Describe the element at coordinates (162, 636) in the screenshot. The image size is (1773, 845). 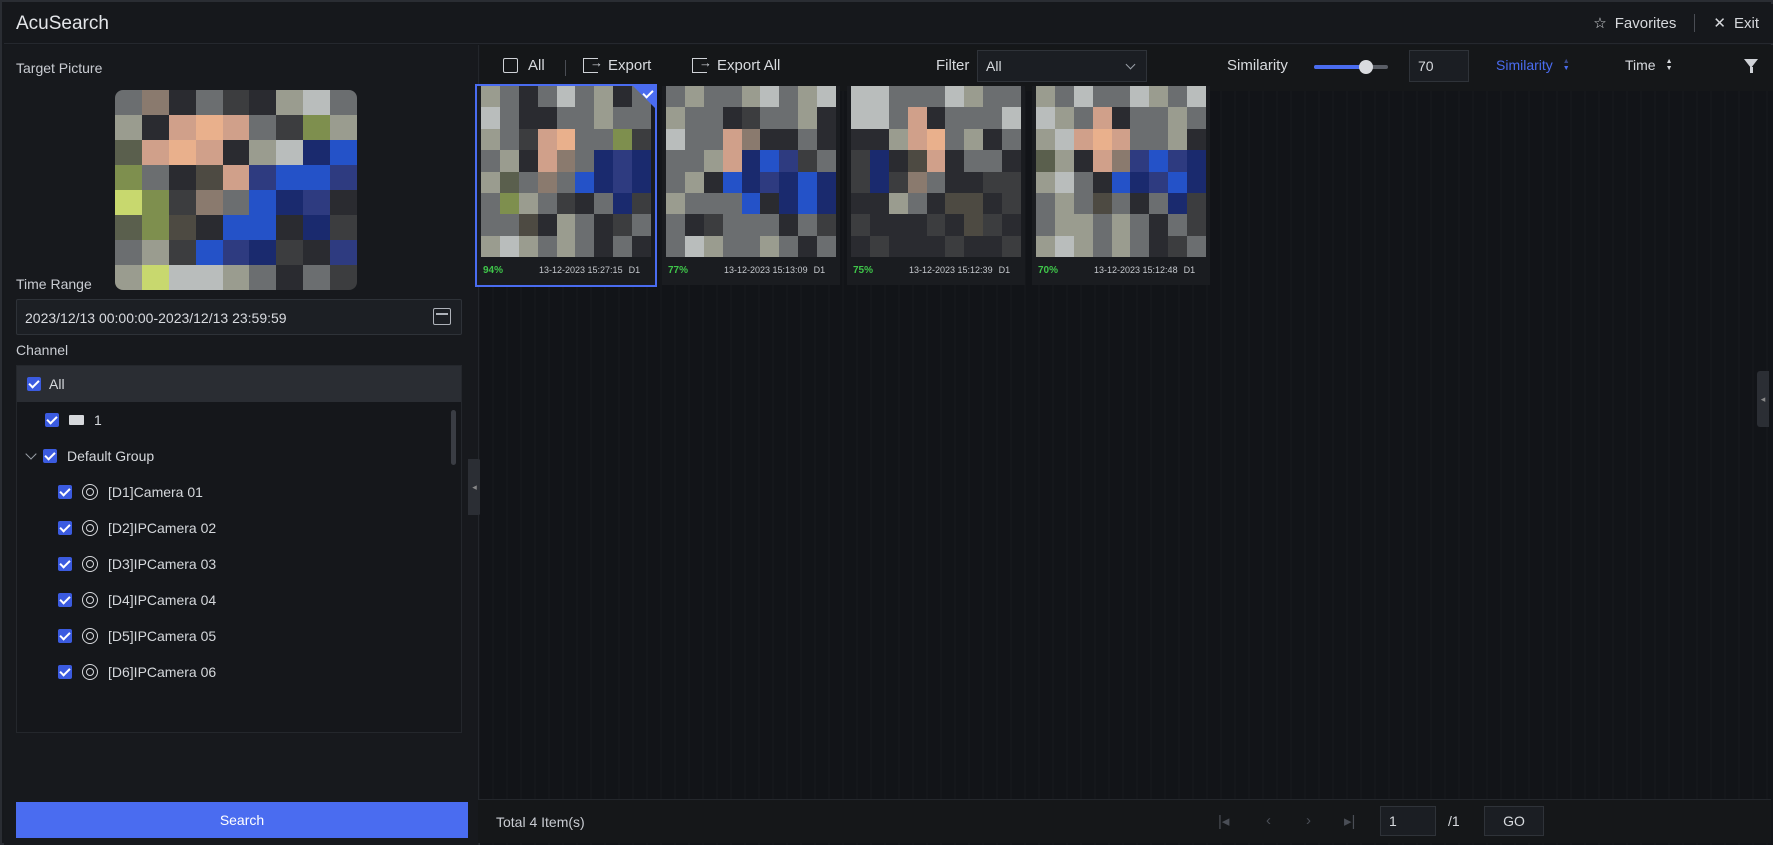
I see `camera-label: [D5]IPCamera 05` at that location.